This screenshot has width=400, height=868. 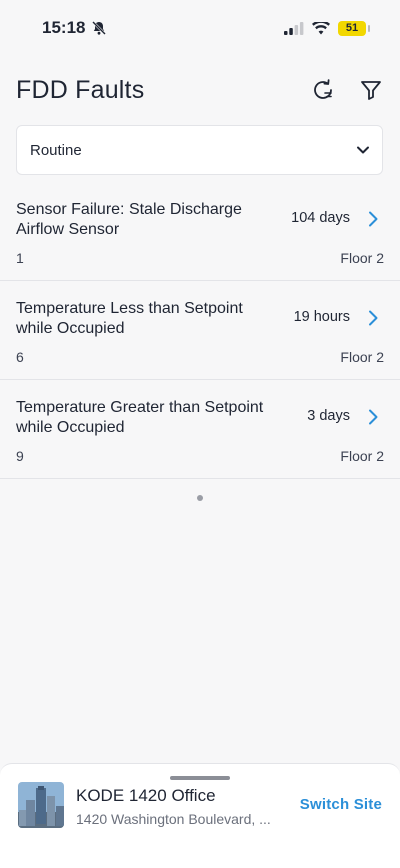 I want to click on filter-button, so click(x=371, y=90).